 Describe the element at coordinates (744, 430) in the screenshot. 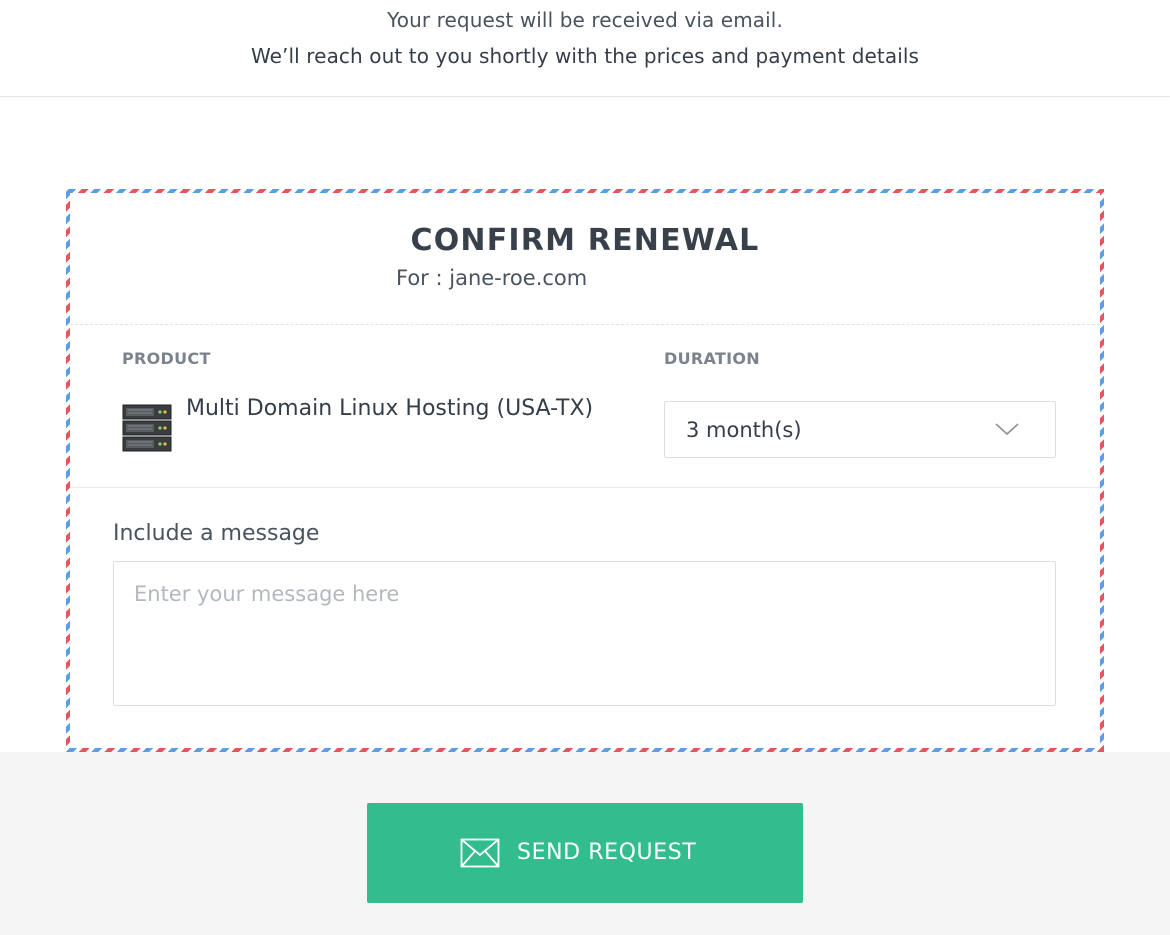

I see `duration-selected-value: 3 month(s)` at that location.